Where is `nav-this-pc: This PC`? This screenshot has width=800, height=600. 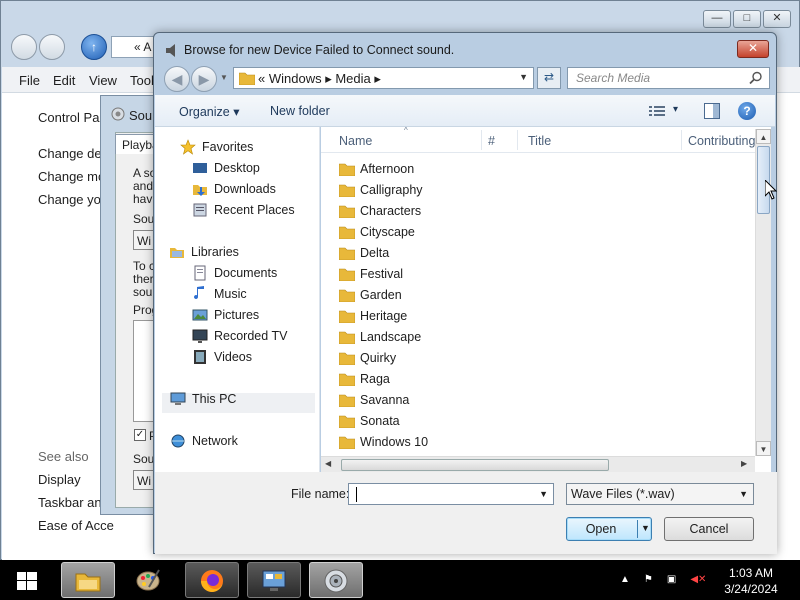
nav-this-pc: This PC is located at coordinates (203, 399).